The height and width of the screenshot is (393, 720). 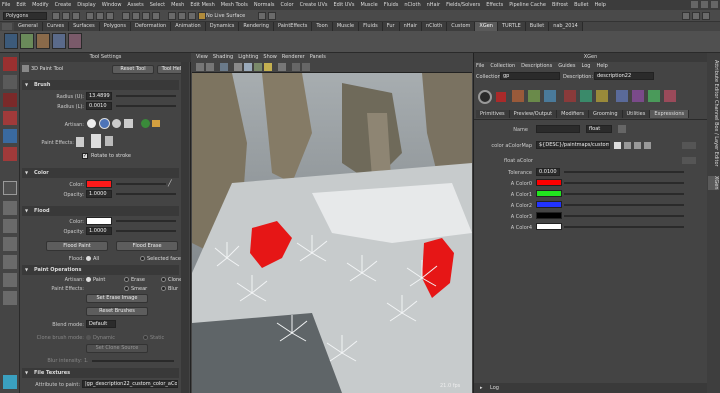 What do you see at coordinates (689, 145) in the screenshot?
I see `expr-menu-icon` at bounding box center [689, 145].